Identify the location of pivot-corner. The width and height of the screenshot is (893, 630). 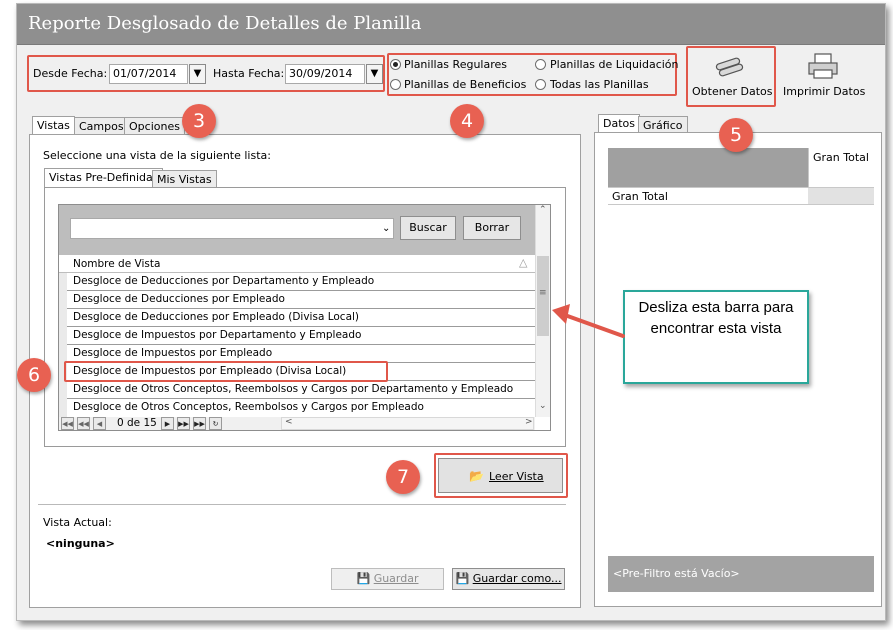
(708, 167).